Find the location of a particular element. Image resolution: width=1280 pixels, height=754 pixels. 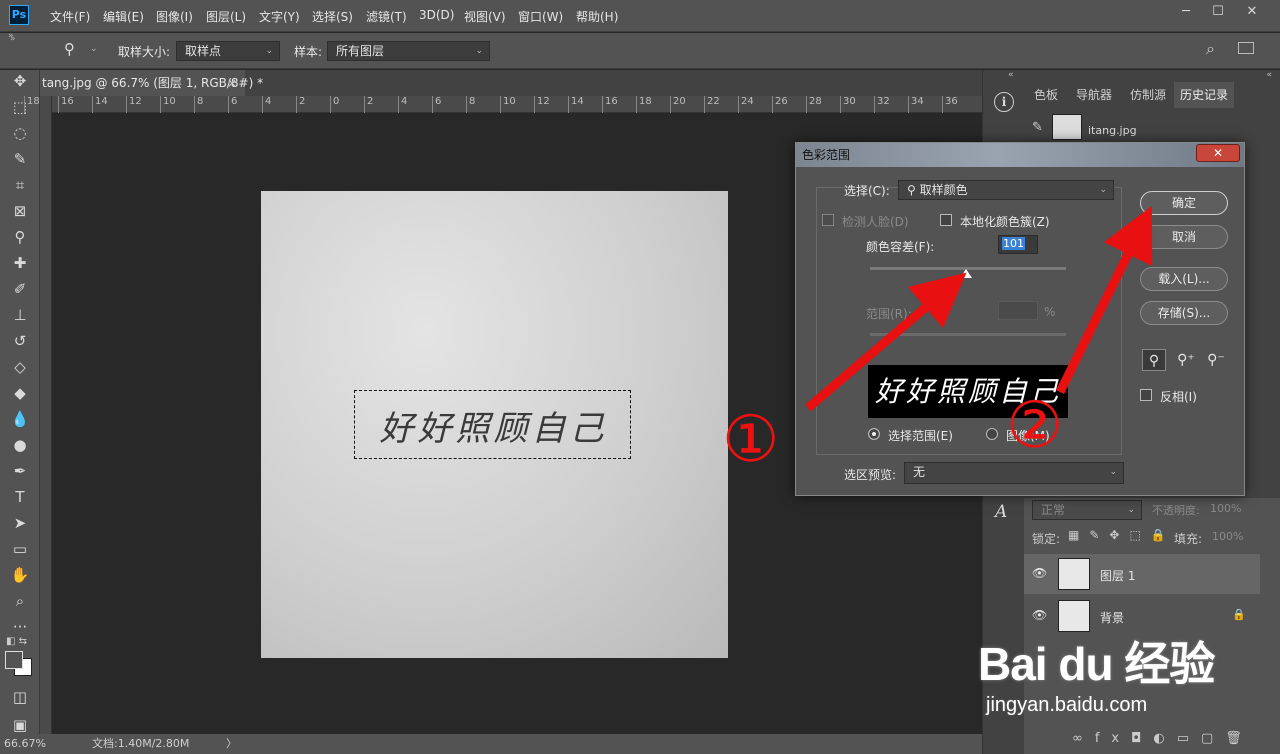

baidu-logo: Bai du 经验 is located at coordinates (1096, 664).